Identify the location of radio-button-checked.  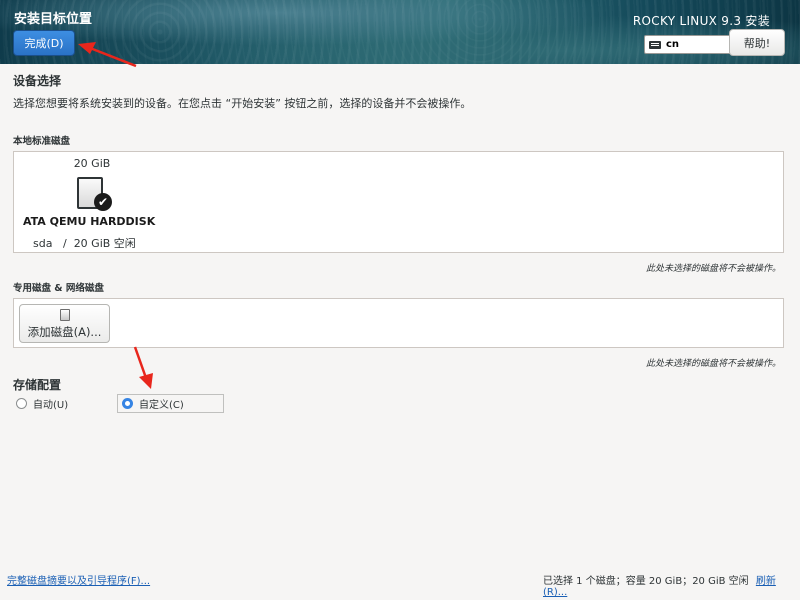
(127, 403).